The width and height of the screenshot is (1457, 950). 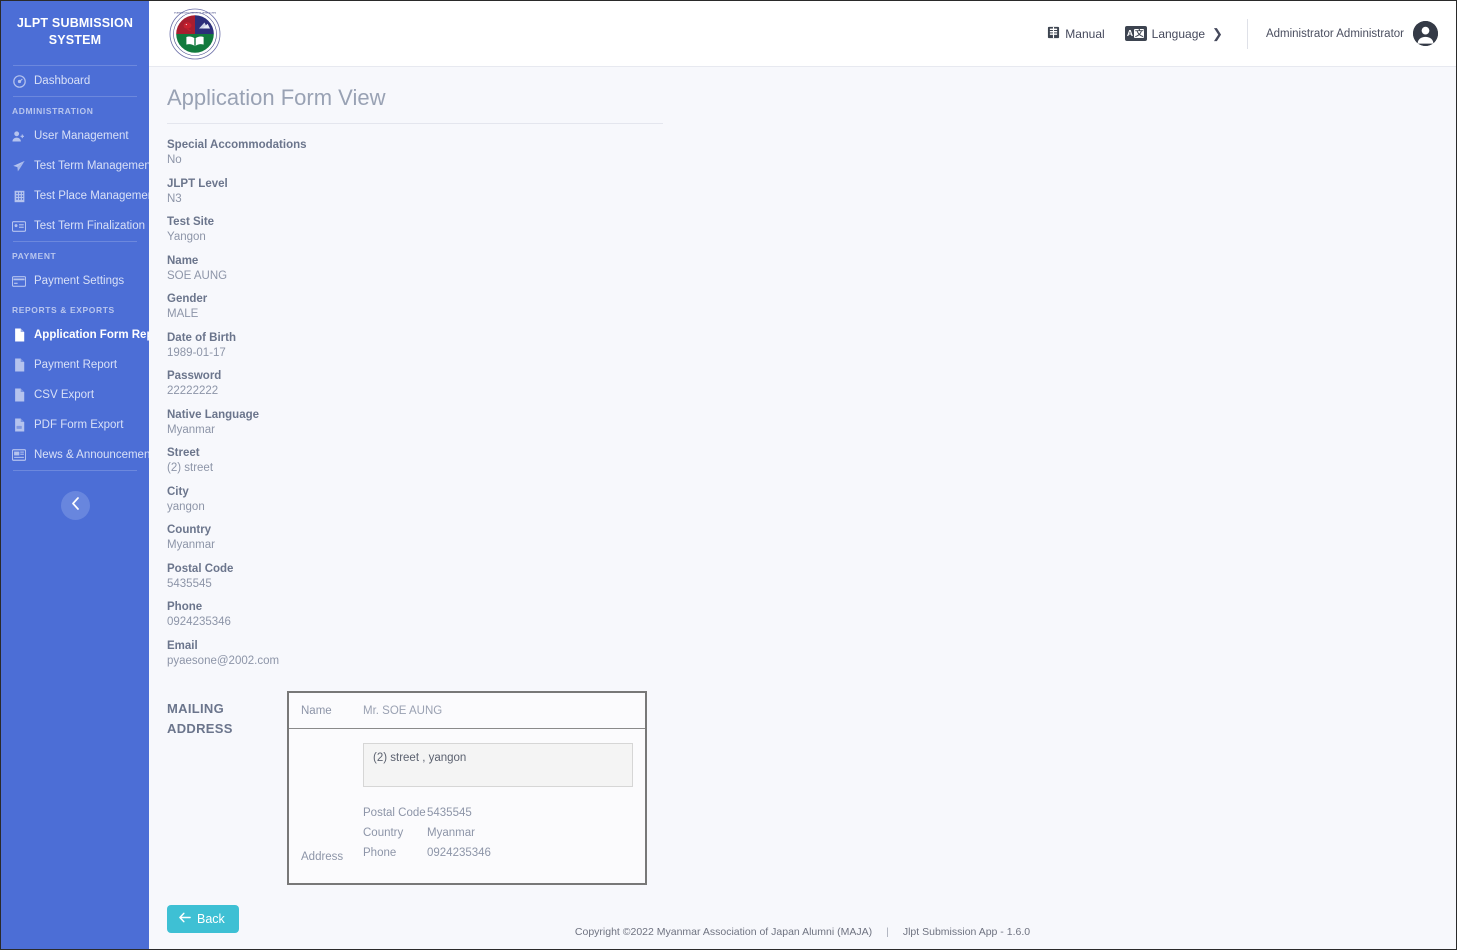 What do you see at coordinates (19, 226) in the screenshot?
I see `id-card-icon` at bounding box center [19, 226].